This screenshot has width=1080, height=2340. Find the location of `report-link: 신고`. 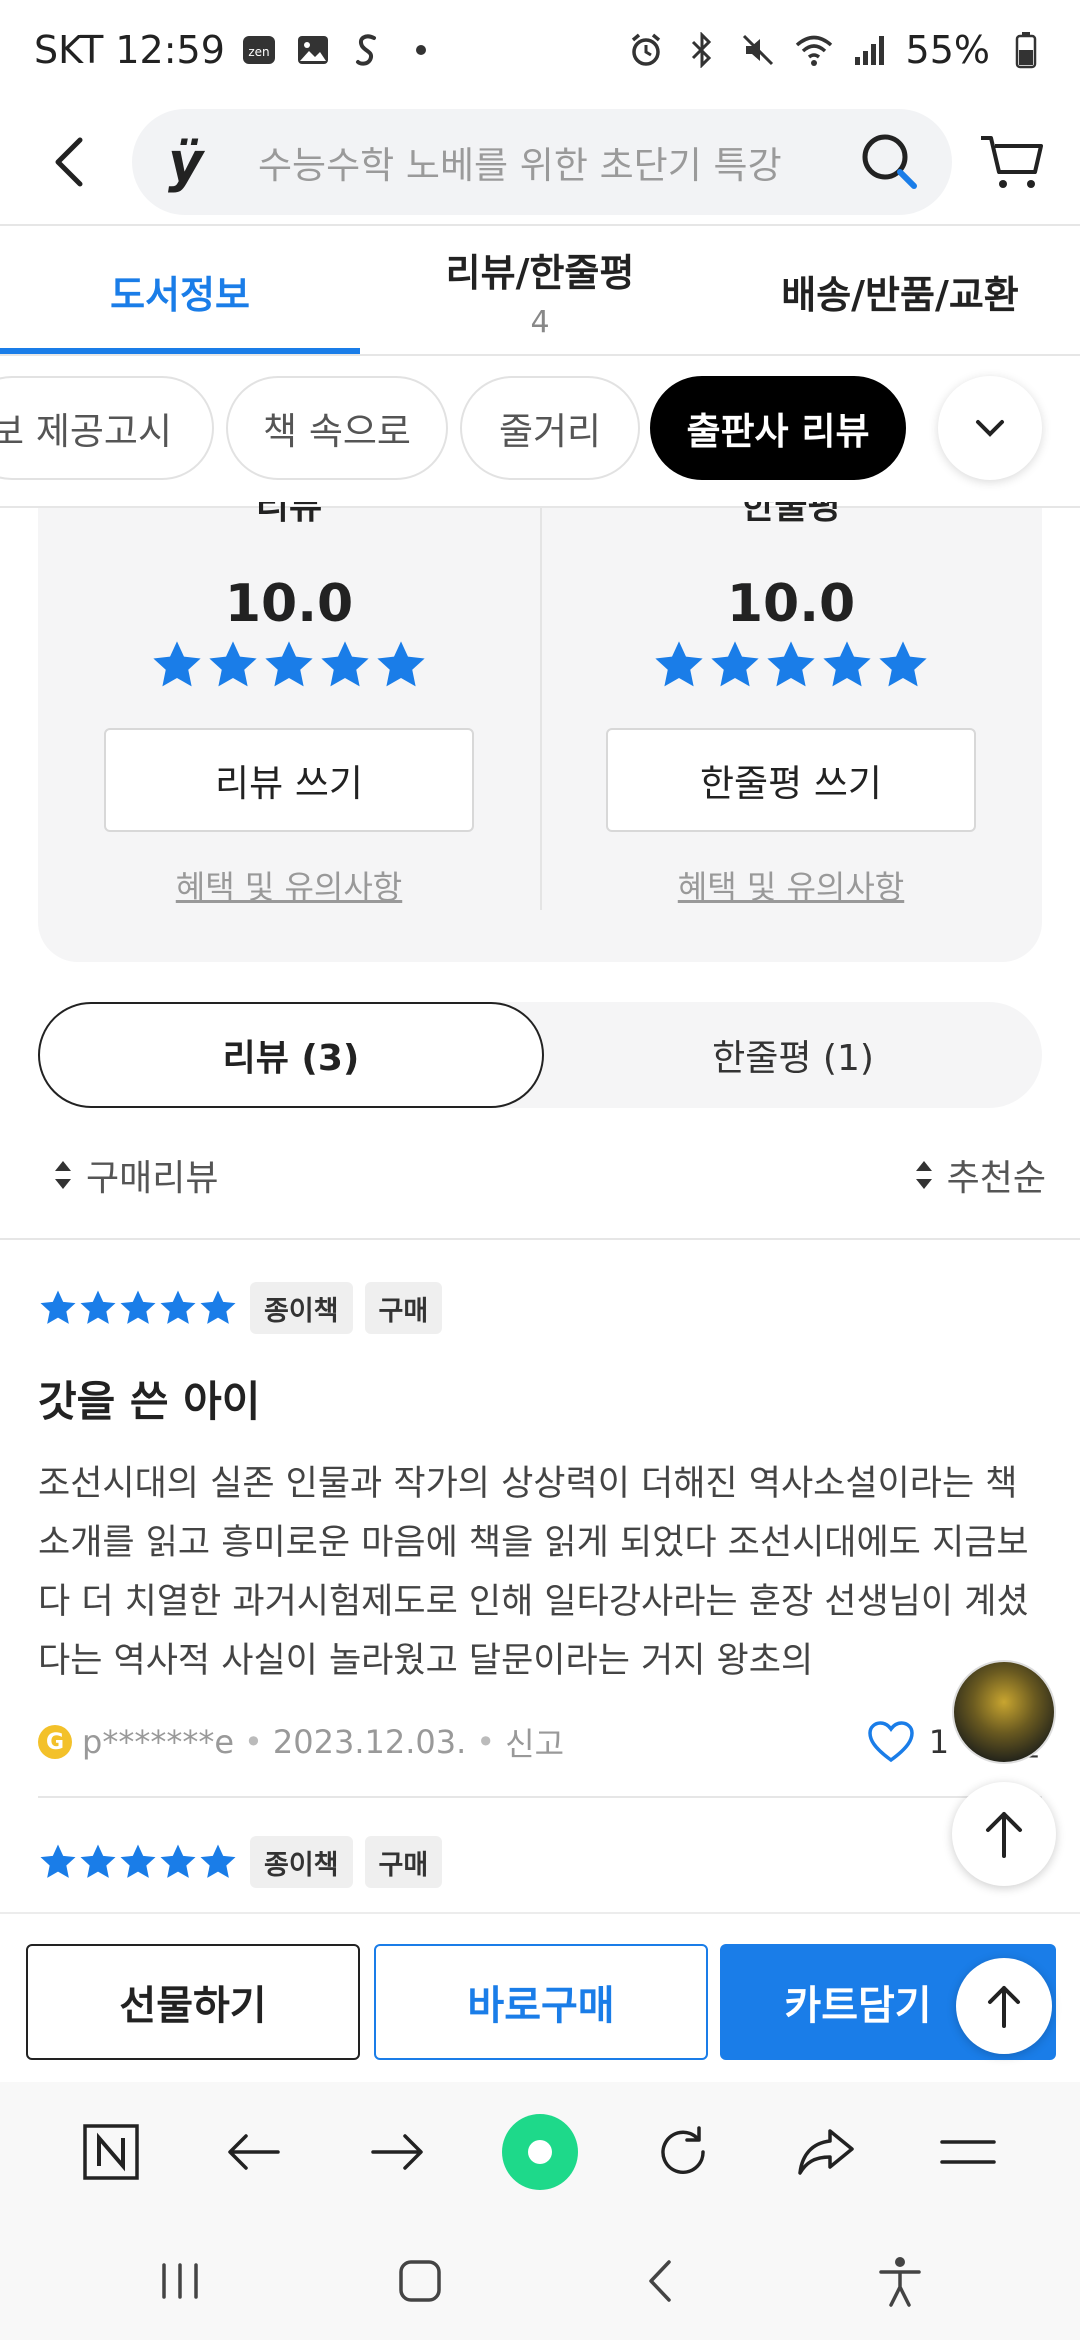

report-link: 신고 is located at coordinates (534, 1742).